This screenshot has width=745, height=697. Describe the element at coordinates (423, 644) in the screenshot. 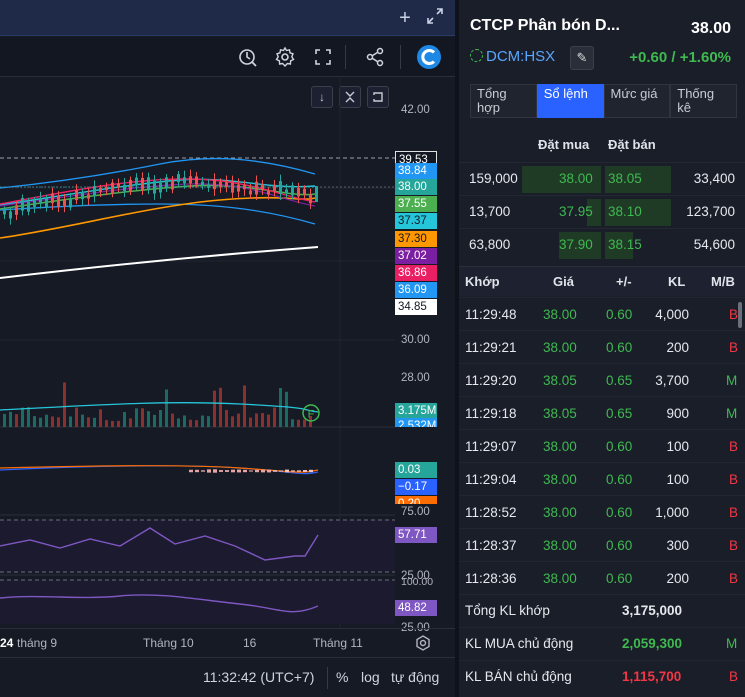

I see `axis-settings-icon` at that location.